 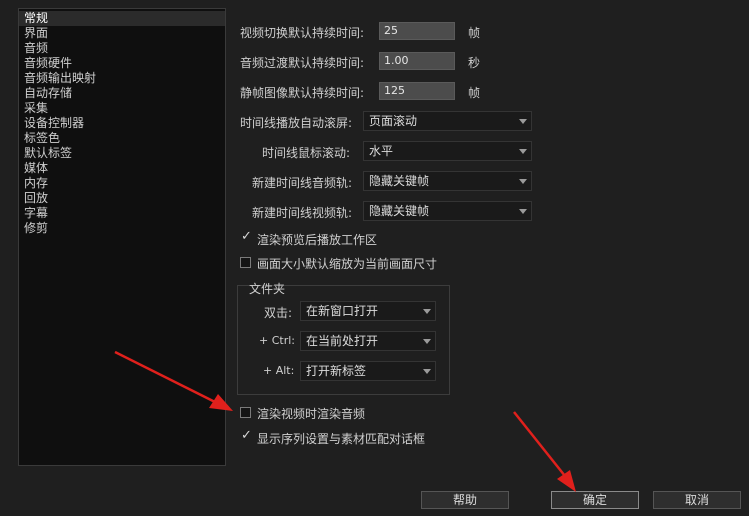 What do you see at coordinates (368, 371) in the screenshot?
I see `alt-click-select: 打开新标签` at bounding box center [368, 371].